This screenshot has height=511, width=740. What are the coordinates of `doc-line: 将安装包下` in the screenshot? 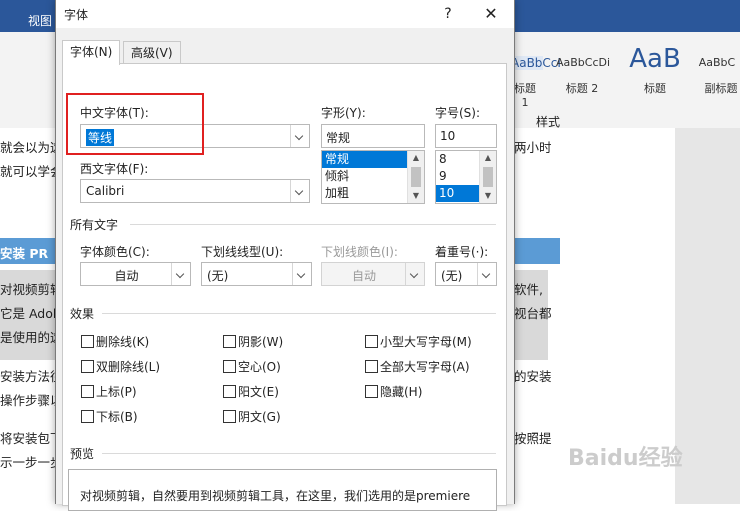 It's located at (31, 438).